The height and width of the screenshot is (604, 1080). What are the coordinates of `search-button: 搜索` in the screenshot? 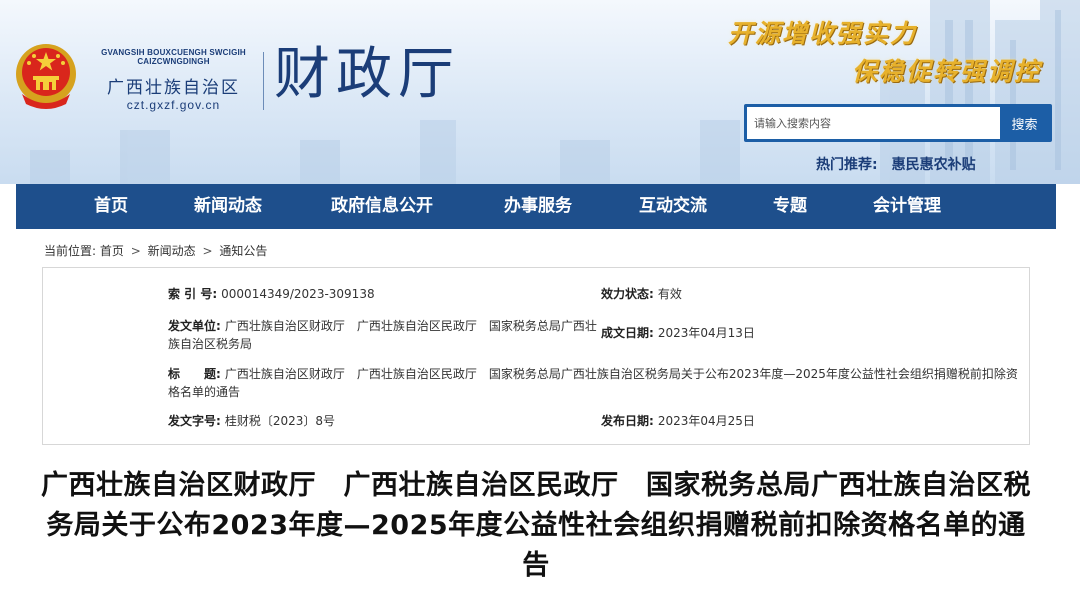 It's located at (1024, 123).